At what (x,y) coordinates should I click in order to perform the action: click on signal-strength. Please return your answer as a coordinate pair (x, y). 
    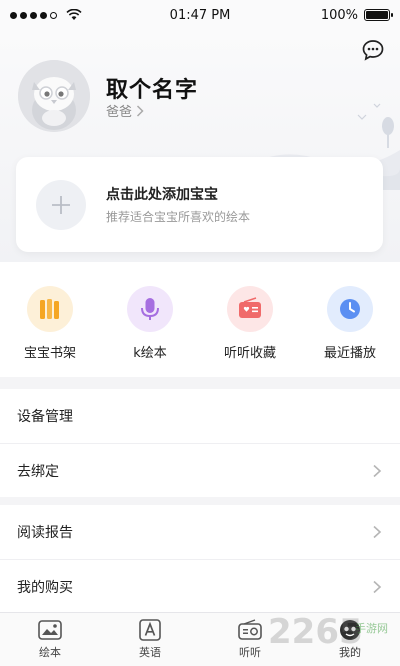
    Looking at the image, I should click on (70, 15).